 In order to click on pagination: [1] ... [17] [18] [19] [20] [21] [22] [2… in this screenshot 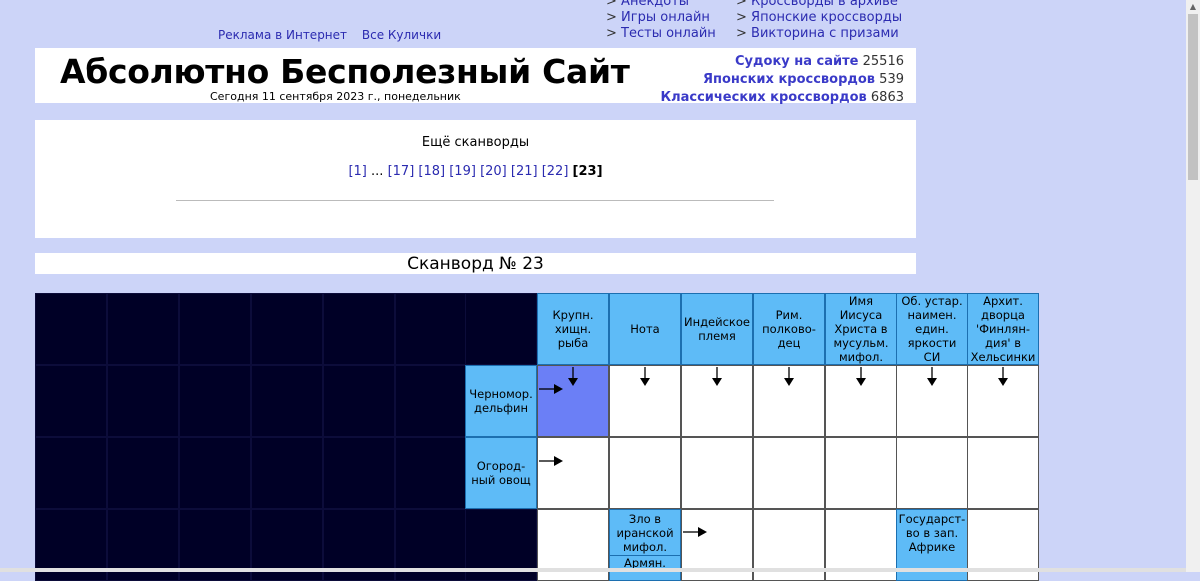, I will do `click(475, 171)`.